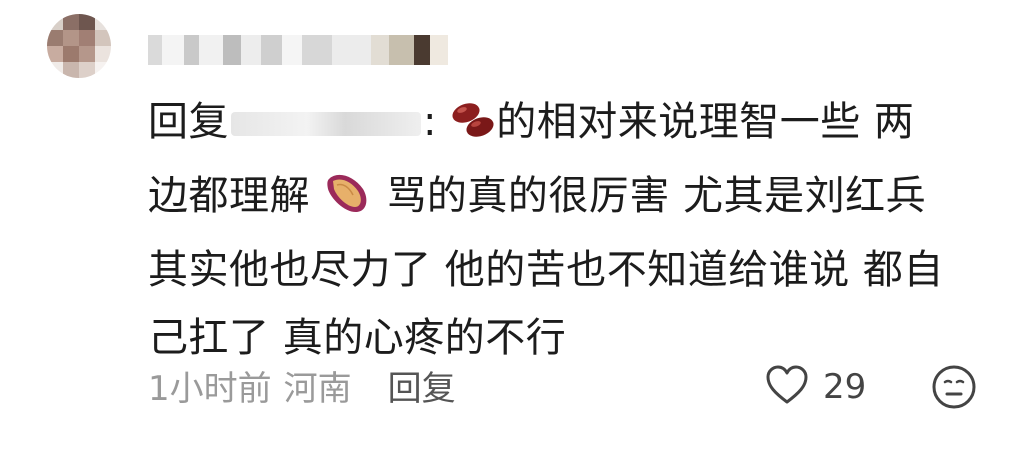  I want to click on beans-emoji, so click(473, 128).